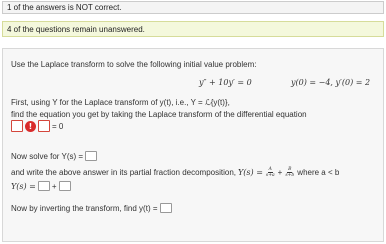 Image resolution: width=386 pixels, height=244 pixels. I want to click on unanswered-questions-banner: 4 of the questions remain unanswered., so click(193, 29).